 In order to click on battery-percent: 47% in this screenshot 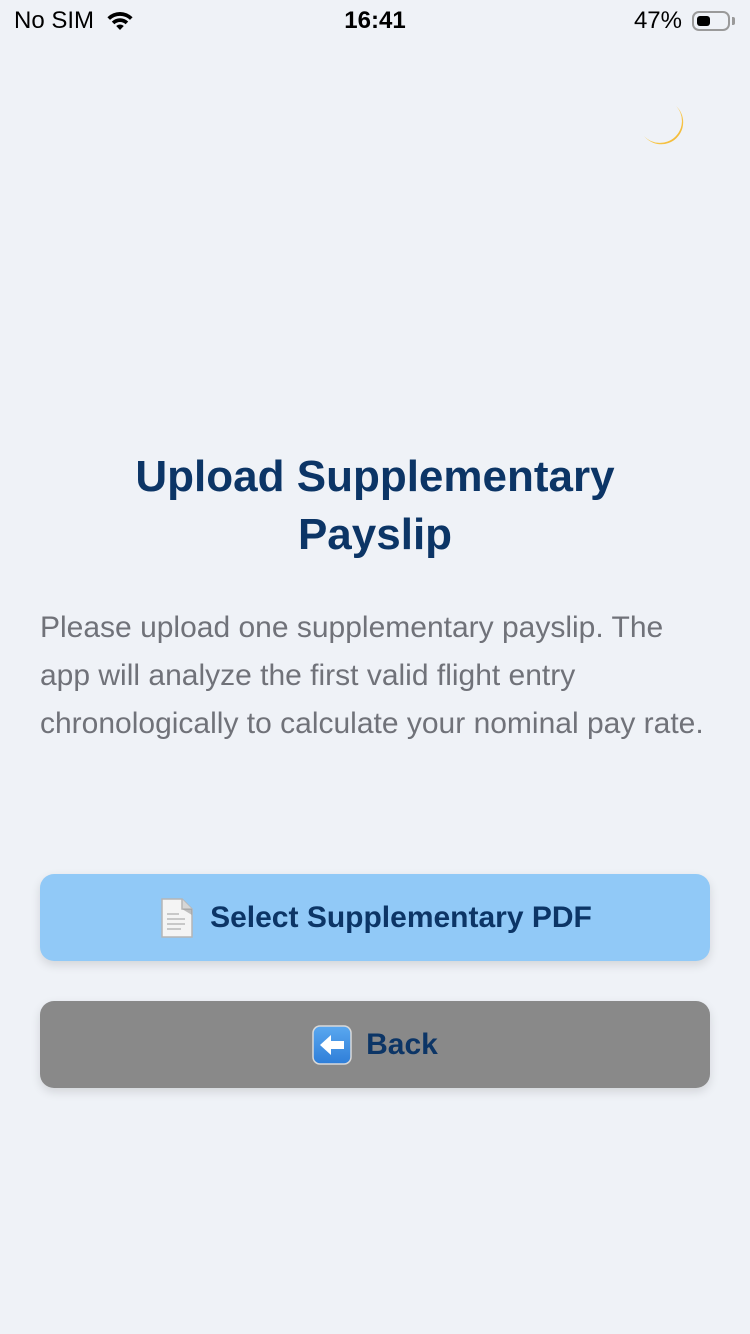, I will do `click(657, 20)`.